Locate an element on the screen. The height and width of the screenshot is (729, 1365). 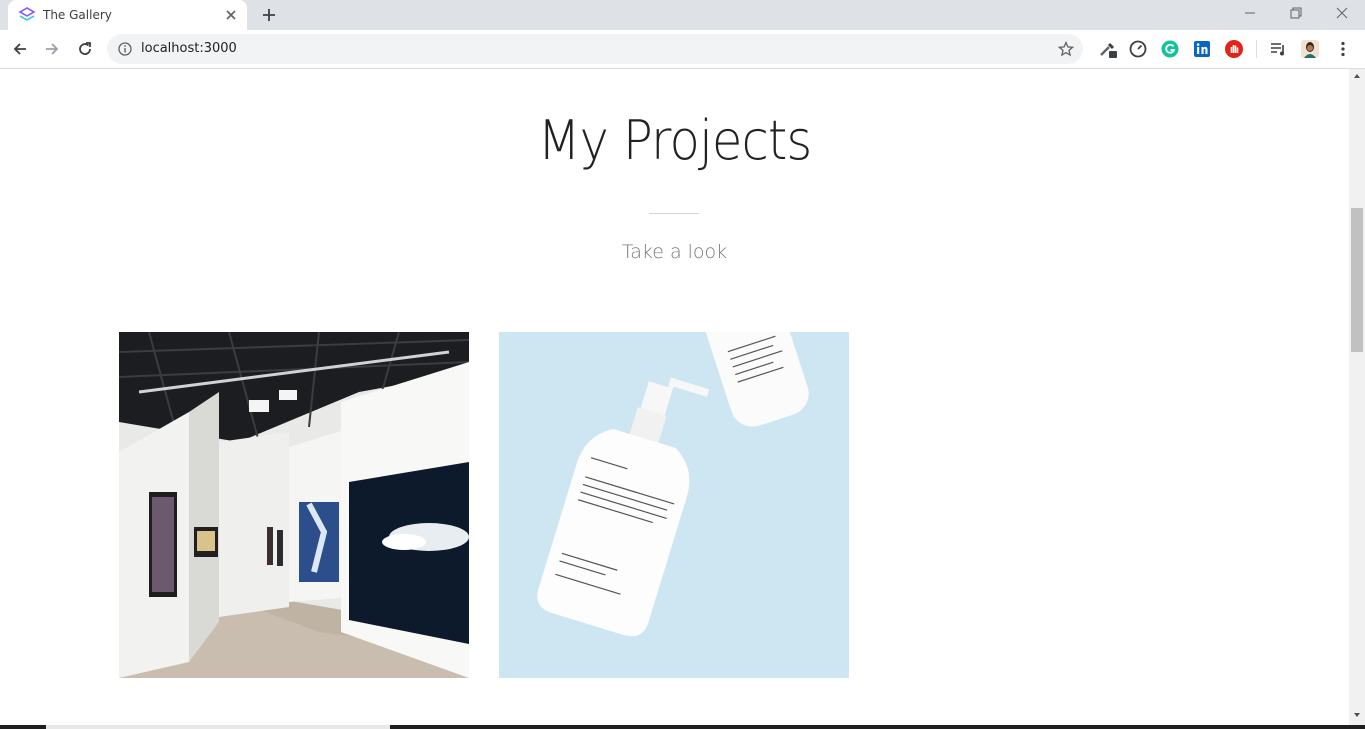
grammarly-extension-icon is located at coordinates (1170, 49).